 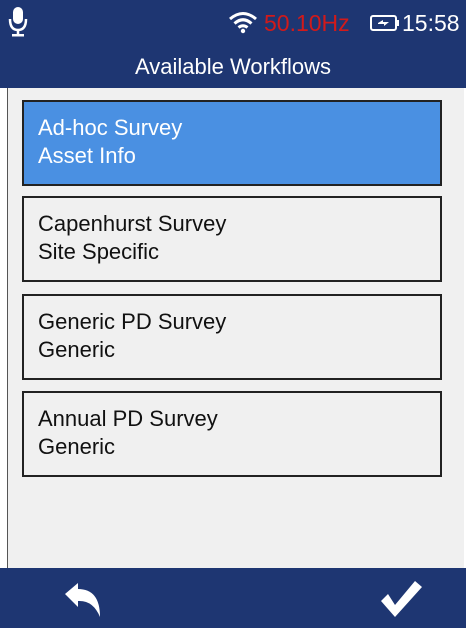 What do you see at coordinates (233, 44) in the screenshot?
I see `header-bar: 50.10Hz 15:58 Available Workflows` at bounding box center [233, 44].